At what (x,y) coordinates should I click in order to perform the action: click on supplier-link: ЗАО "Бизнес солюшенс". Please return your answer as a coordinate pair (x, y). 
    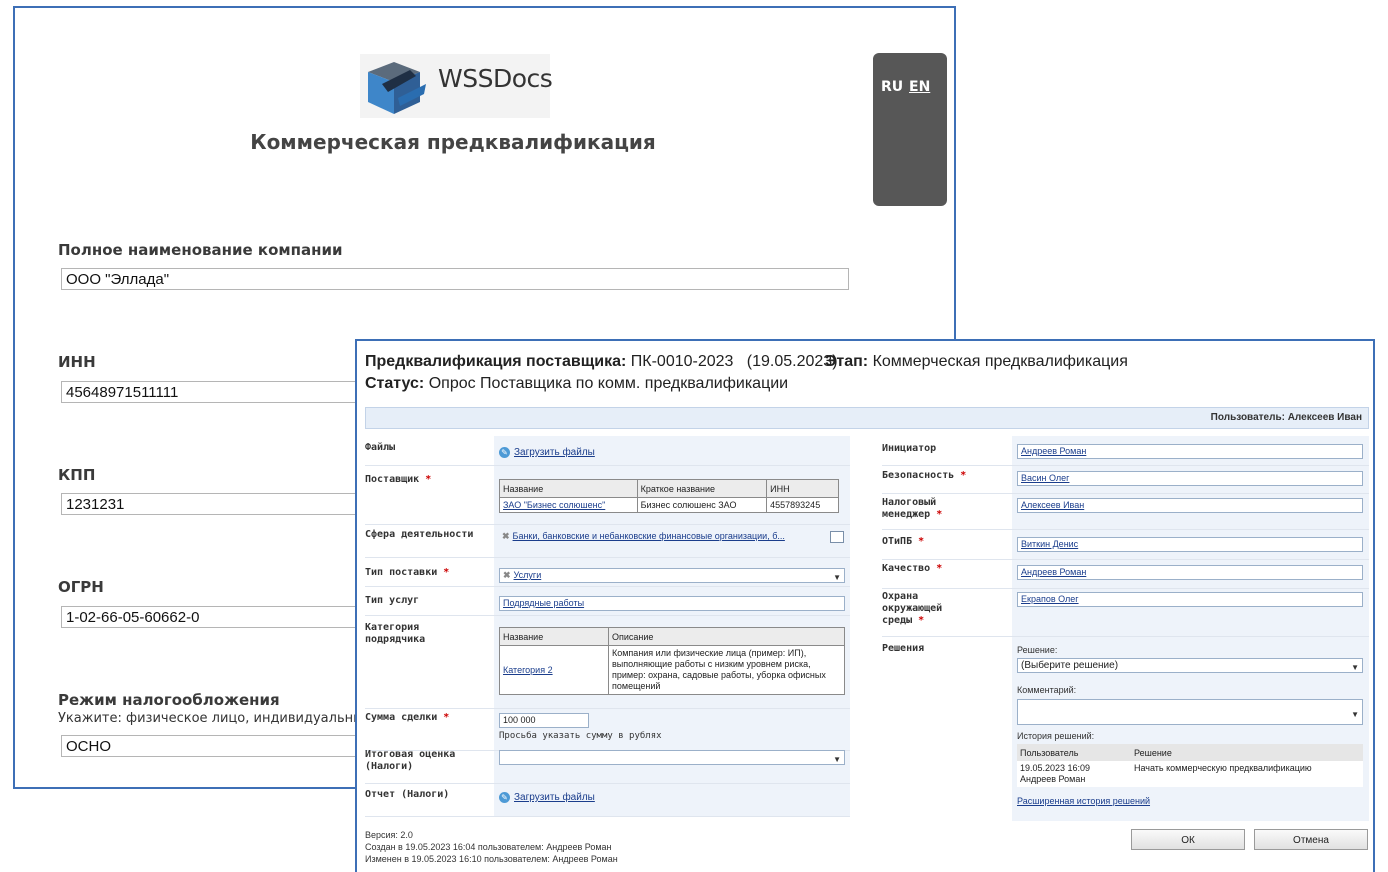
    Looking at the image, I should click on (554, 505).